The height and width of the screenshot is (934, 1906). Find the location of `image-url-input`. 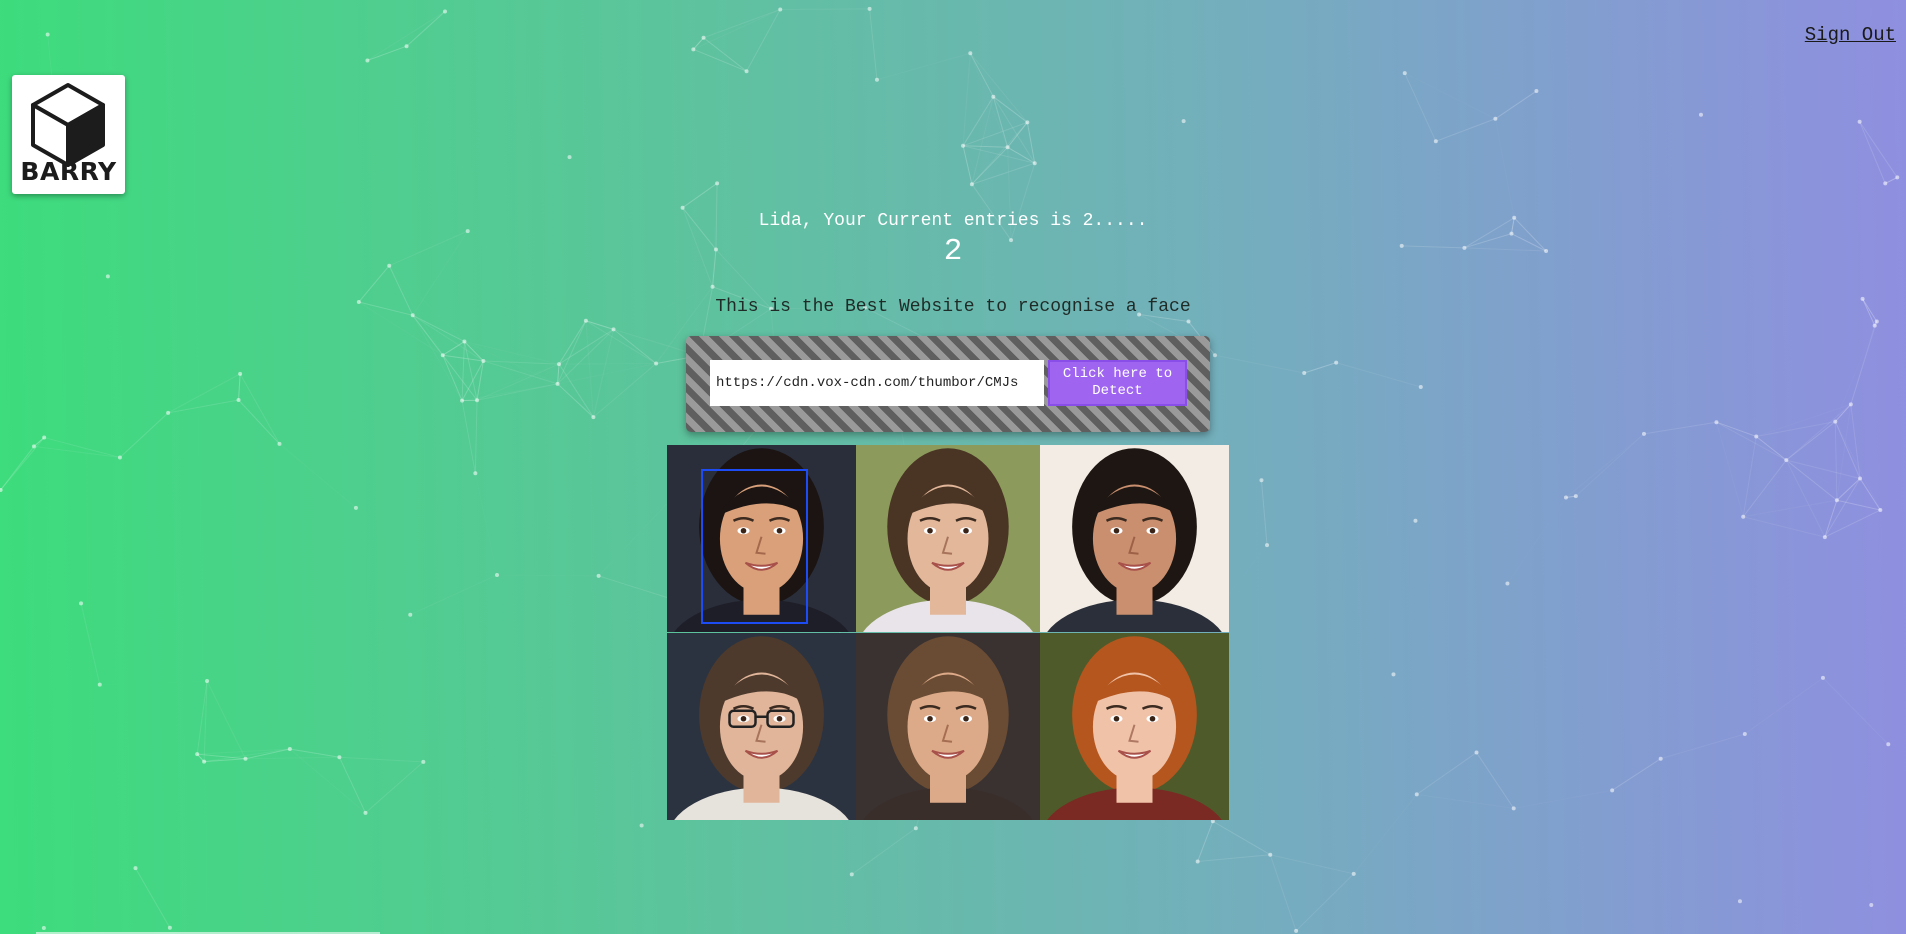

image-url-input is located at coordinates (877, 383).